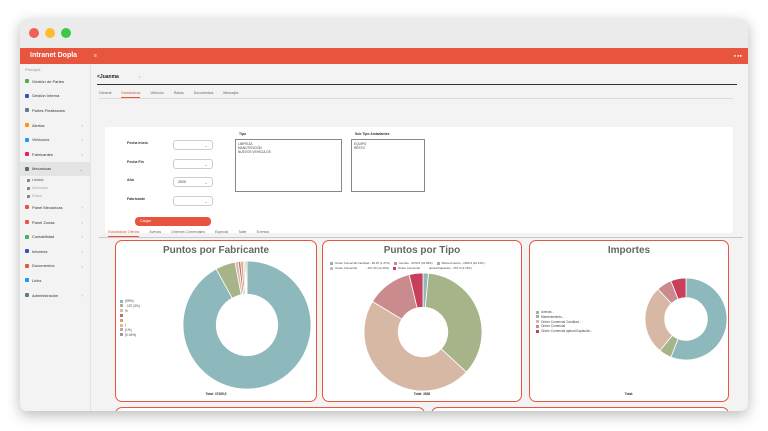 The width and height of the screenshot is (768, 431). What do you see at coordinates (105, 94) in the screenshot?
I see `tab-0: General` at bounding box center [105, 94].